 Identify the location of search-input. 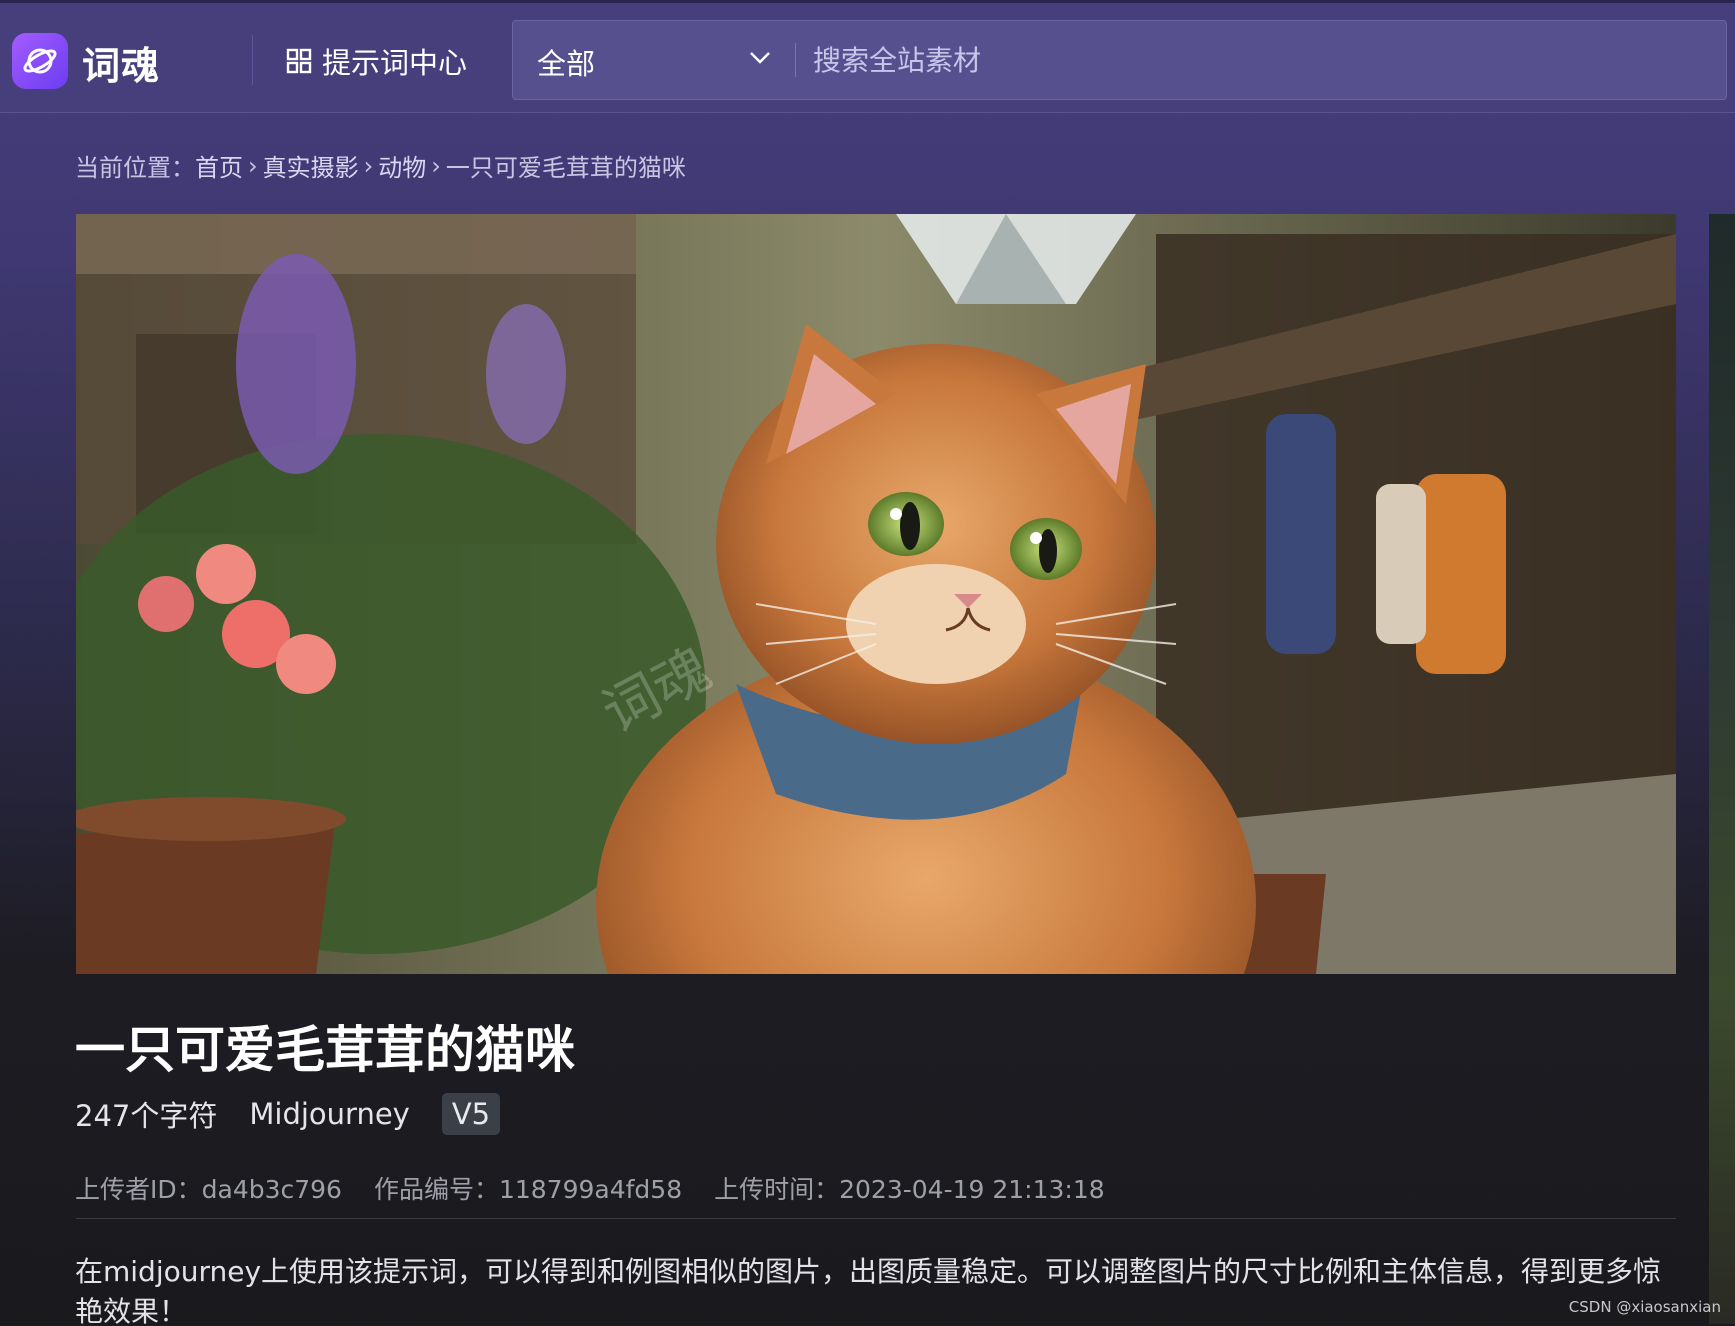
(1253, 60).